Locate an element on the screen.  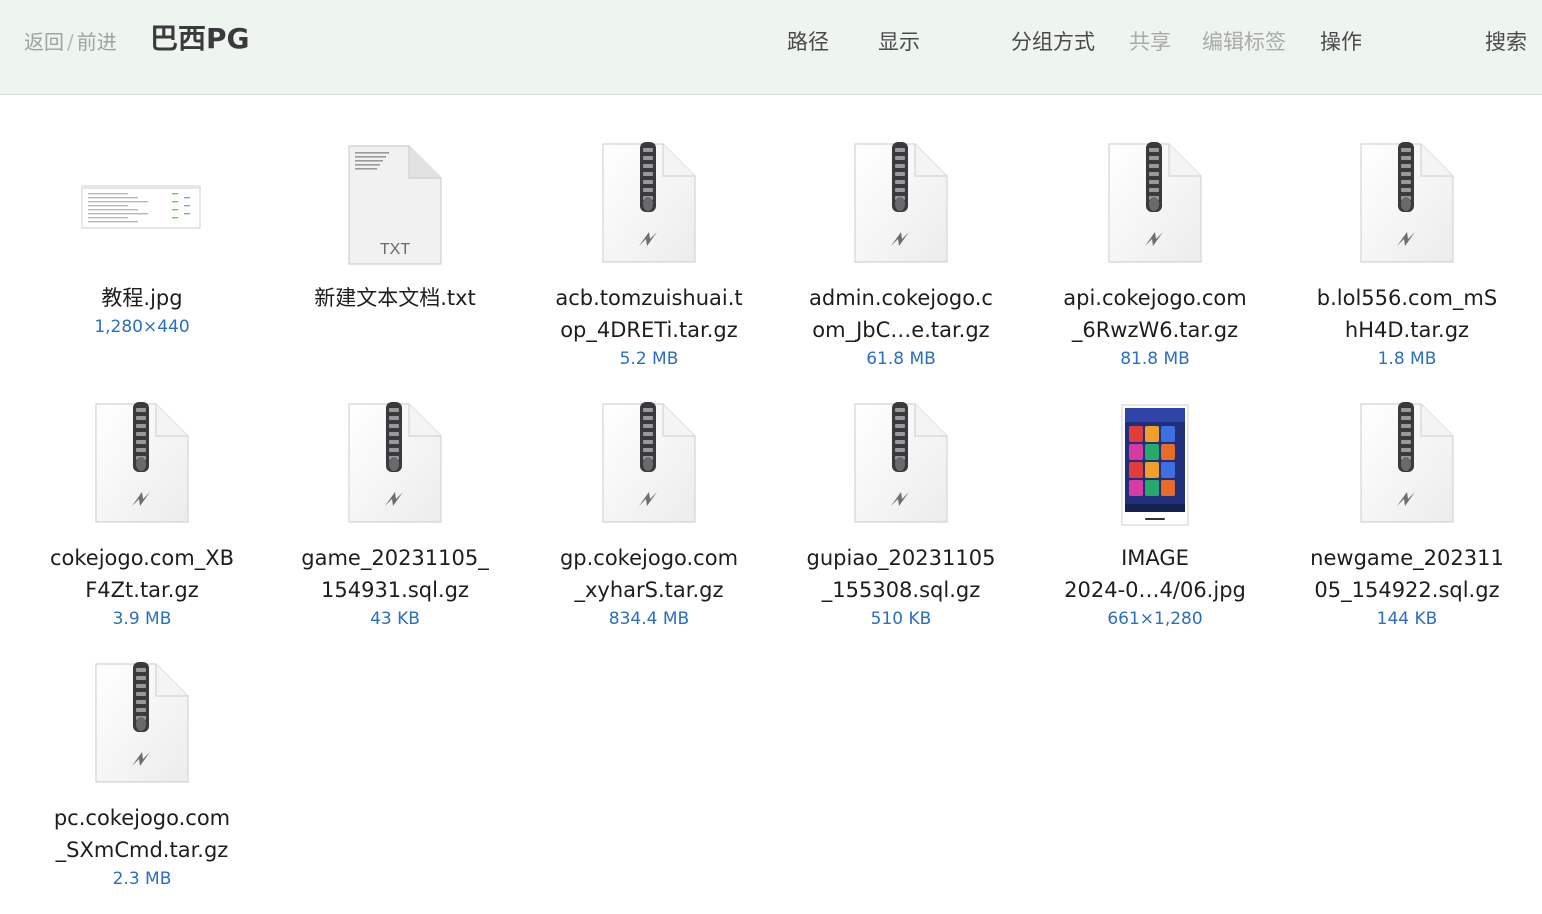
file-name: 教程.jpg is located at coordinates (142, 298).